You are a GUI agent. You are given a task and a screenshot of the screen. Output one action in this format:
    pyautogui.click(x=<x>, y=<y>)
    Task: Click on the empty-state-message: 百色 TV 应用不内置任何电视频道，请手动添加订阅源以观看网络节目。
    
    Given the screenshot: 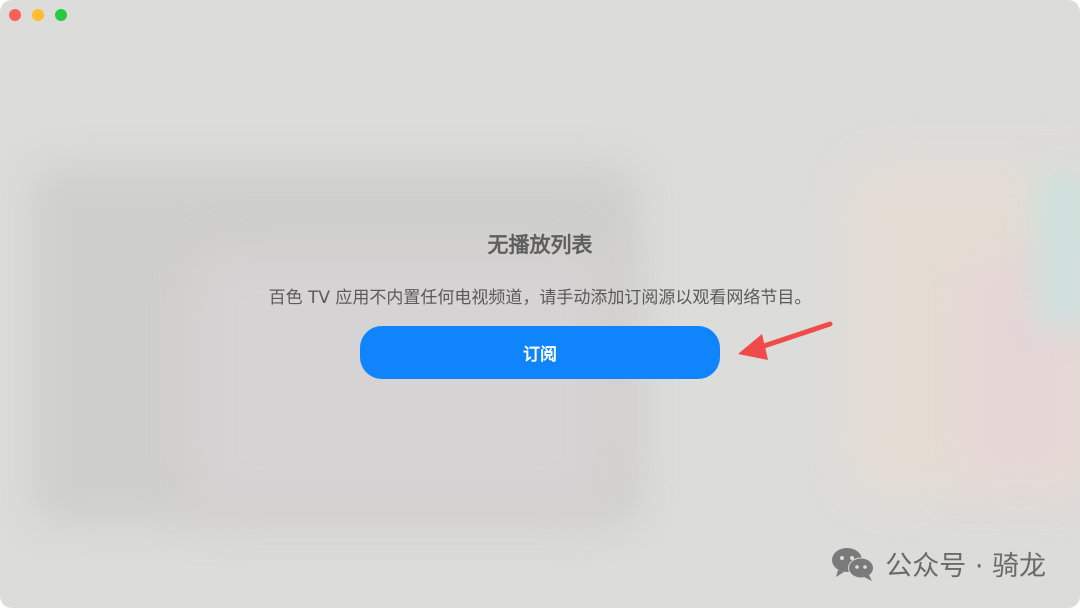 What is the action you would take?
    pyautogui.click(x=540, y=298)
    